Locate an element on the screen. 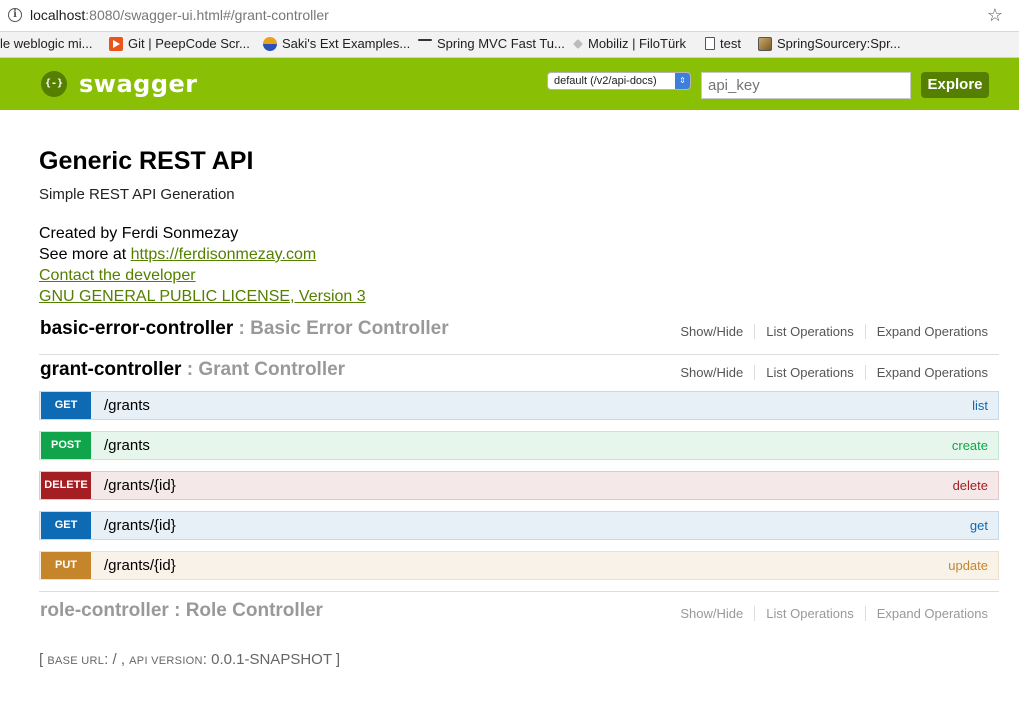 The image size is (1019, 711). endpoint-action: delete is located at coordinates (970, 485).